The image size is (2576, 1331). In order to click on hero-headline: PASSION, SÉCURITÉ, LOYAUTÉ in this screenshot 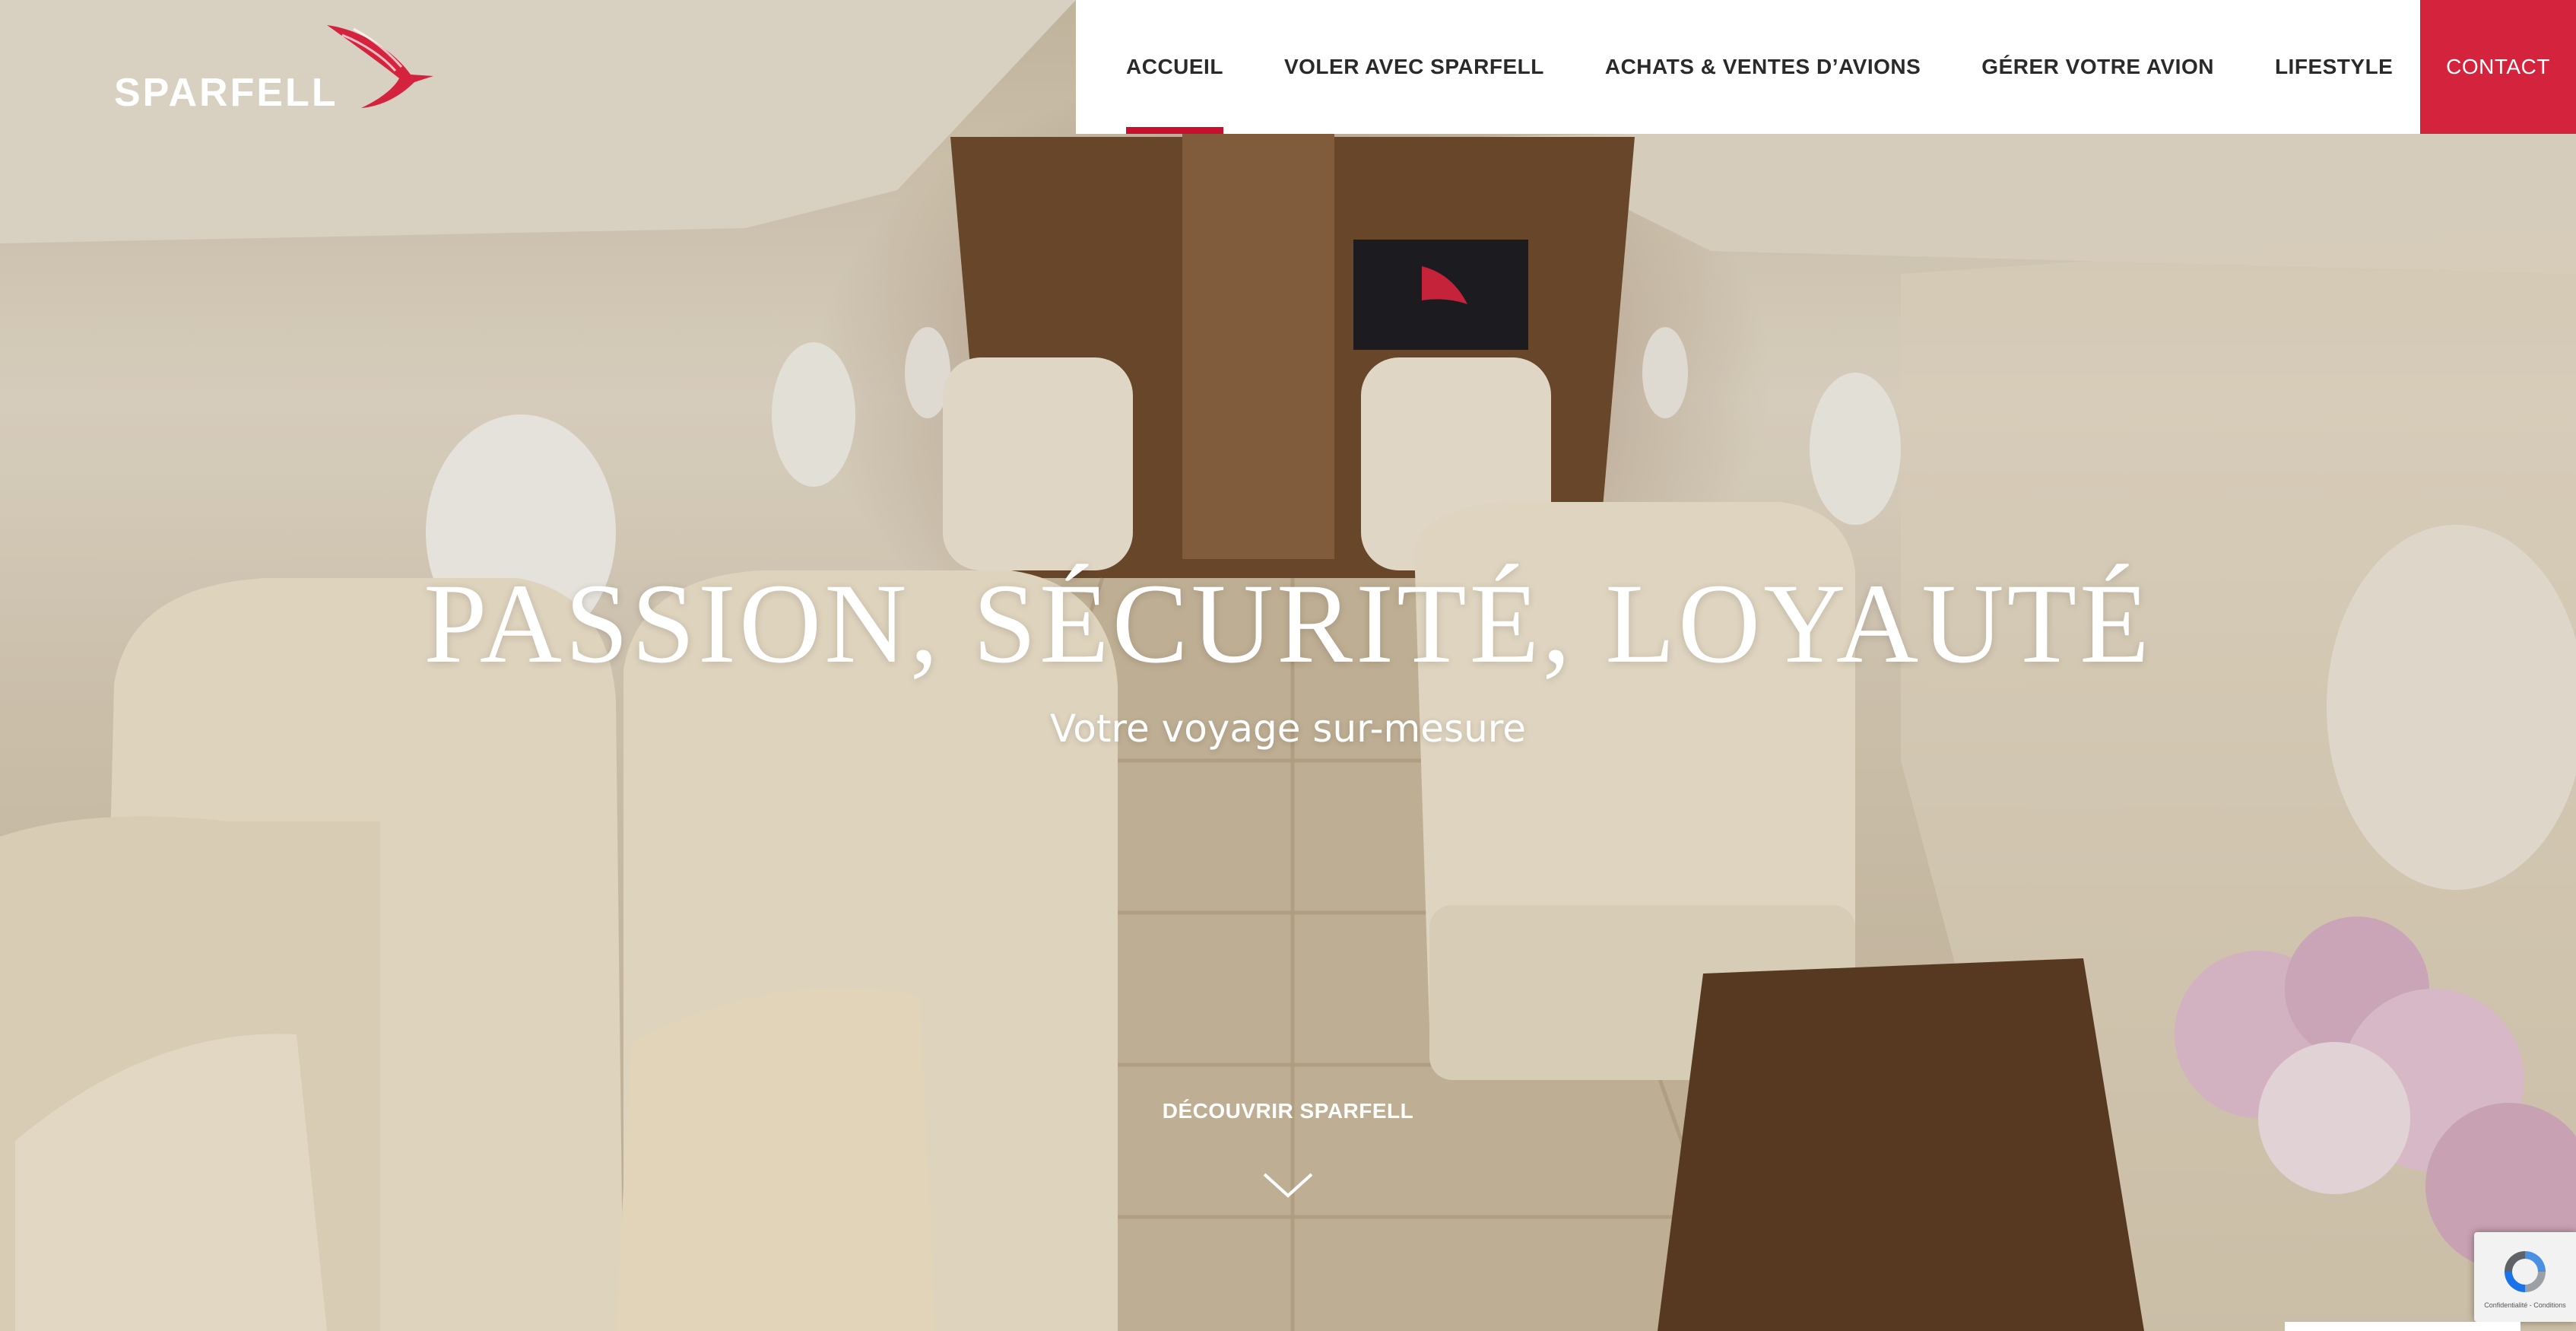, I will do `click(1288, 624)`.